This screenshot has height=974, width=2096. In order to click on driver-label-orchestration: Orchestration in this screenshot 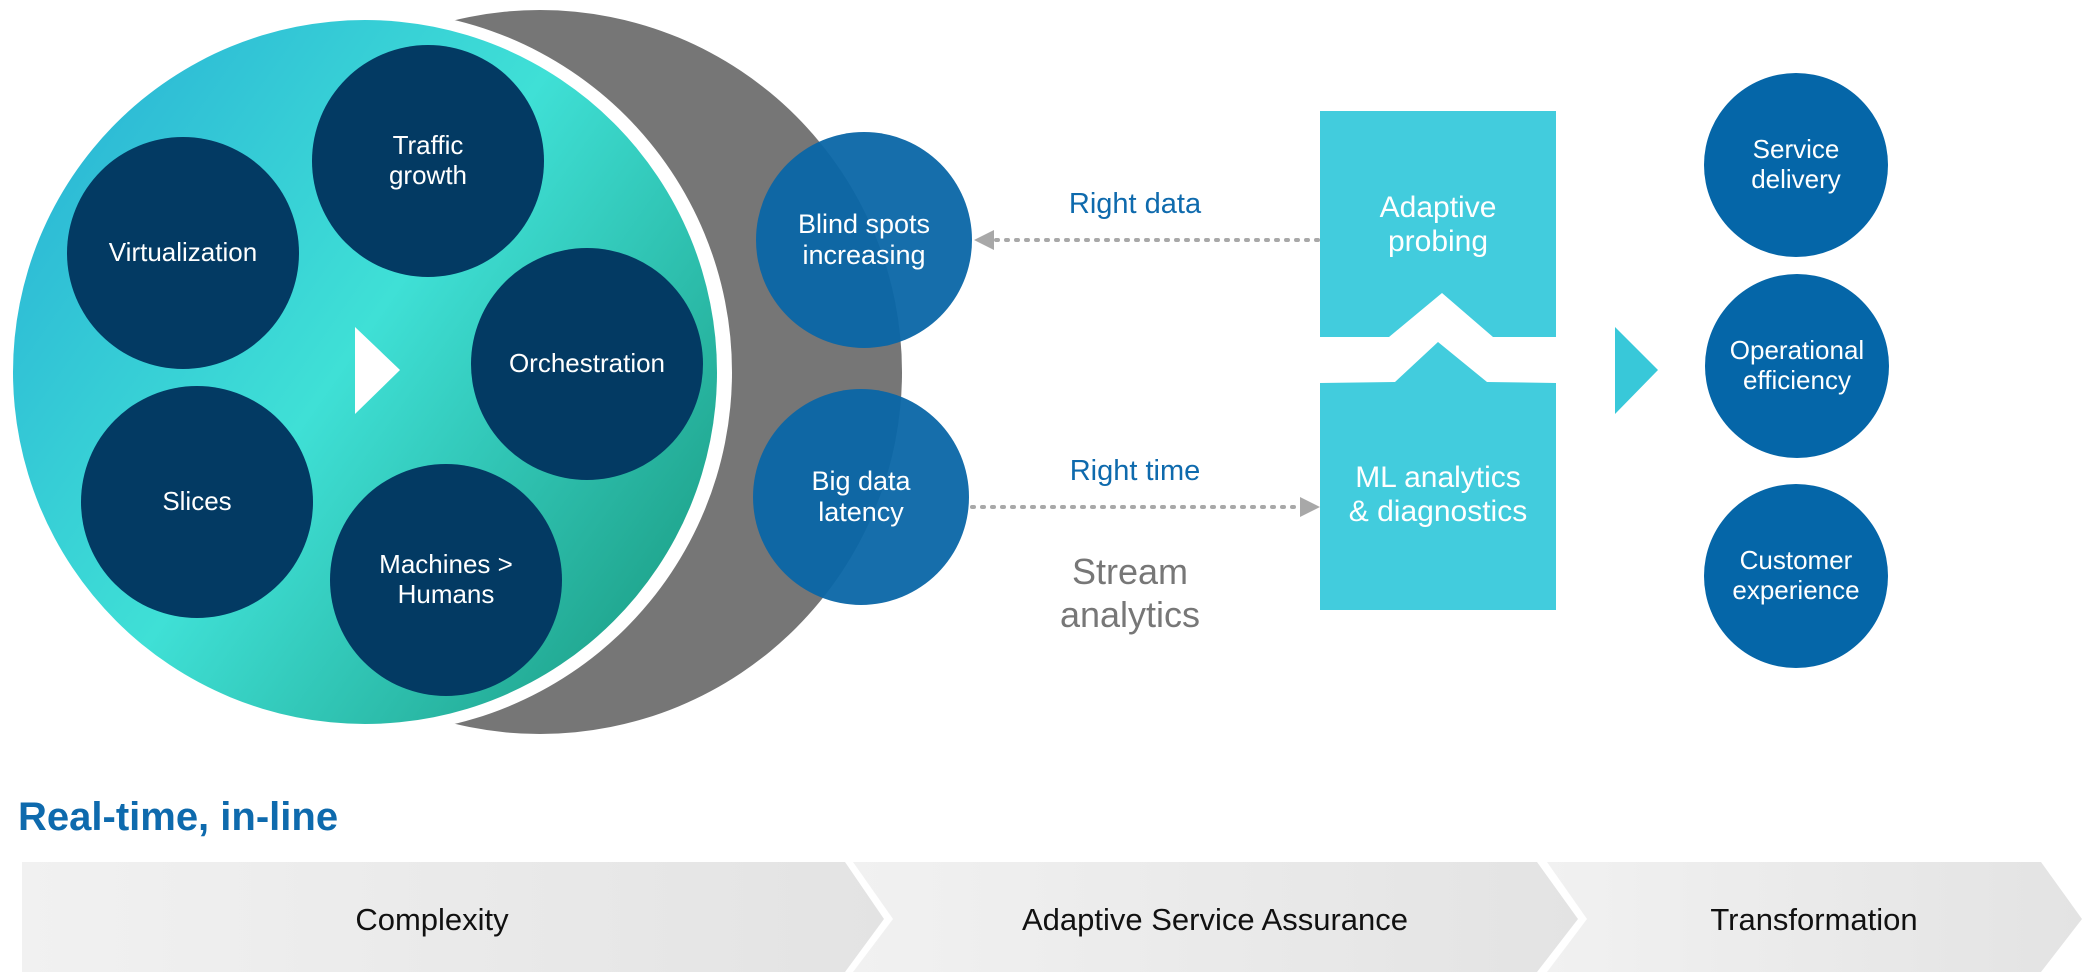, I will do `click(587, 363)`.